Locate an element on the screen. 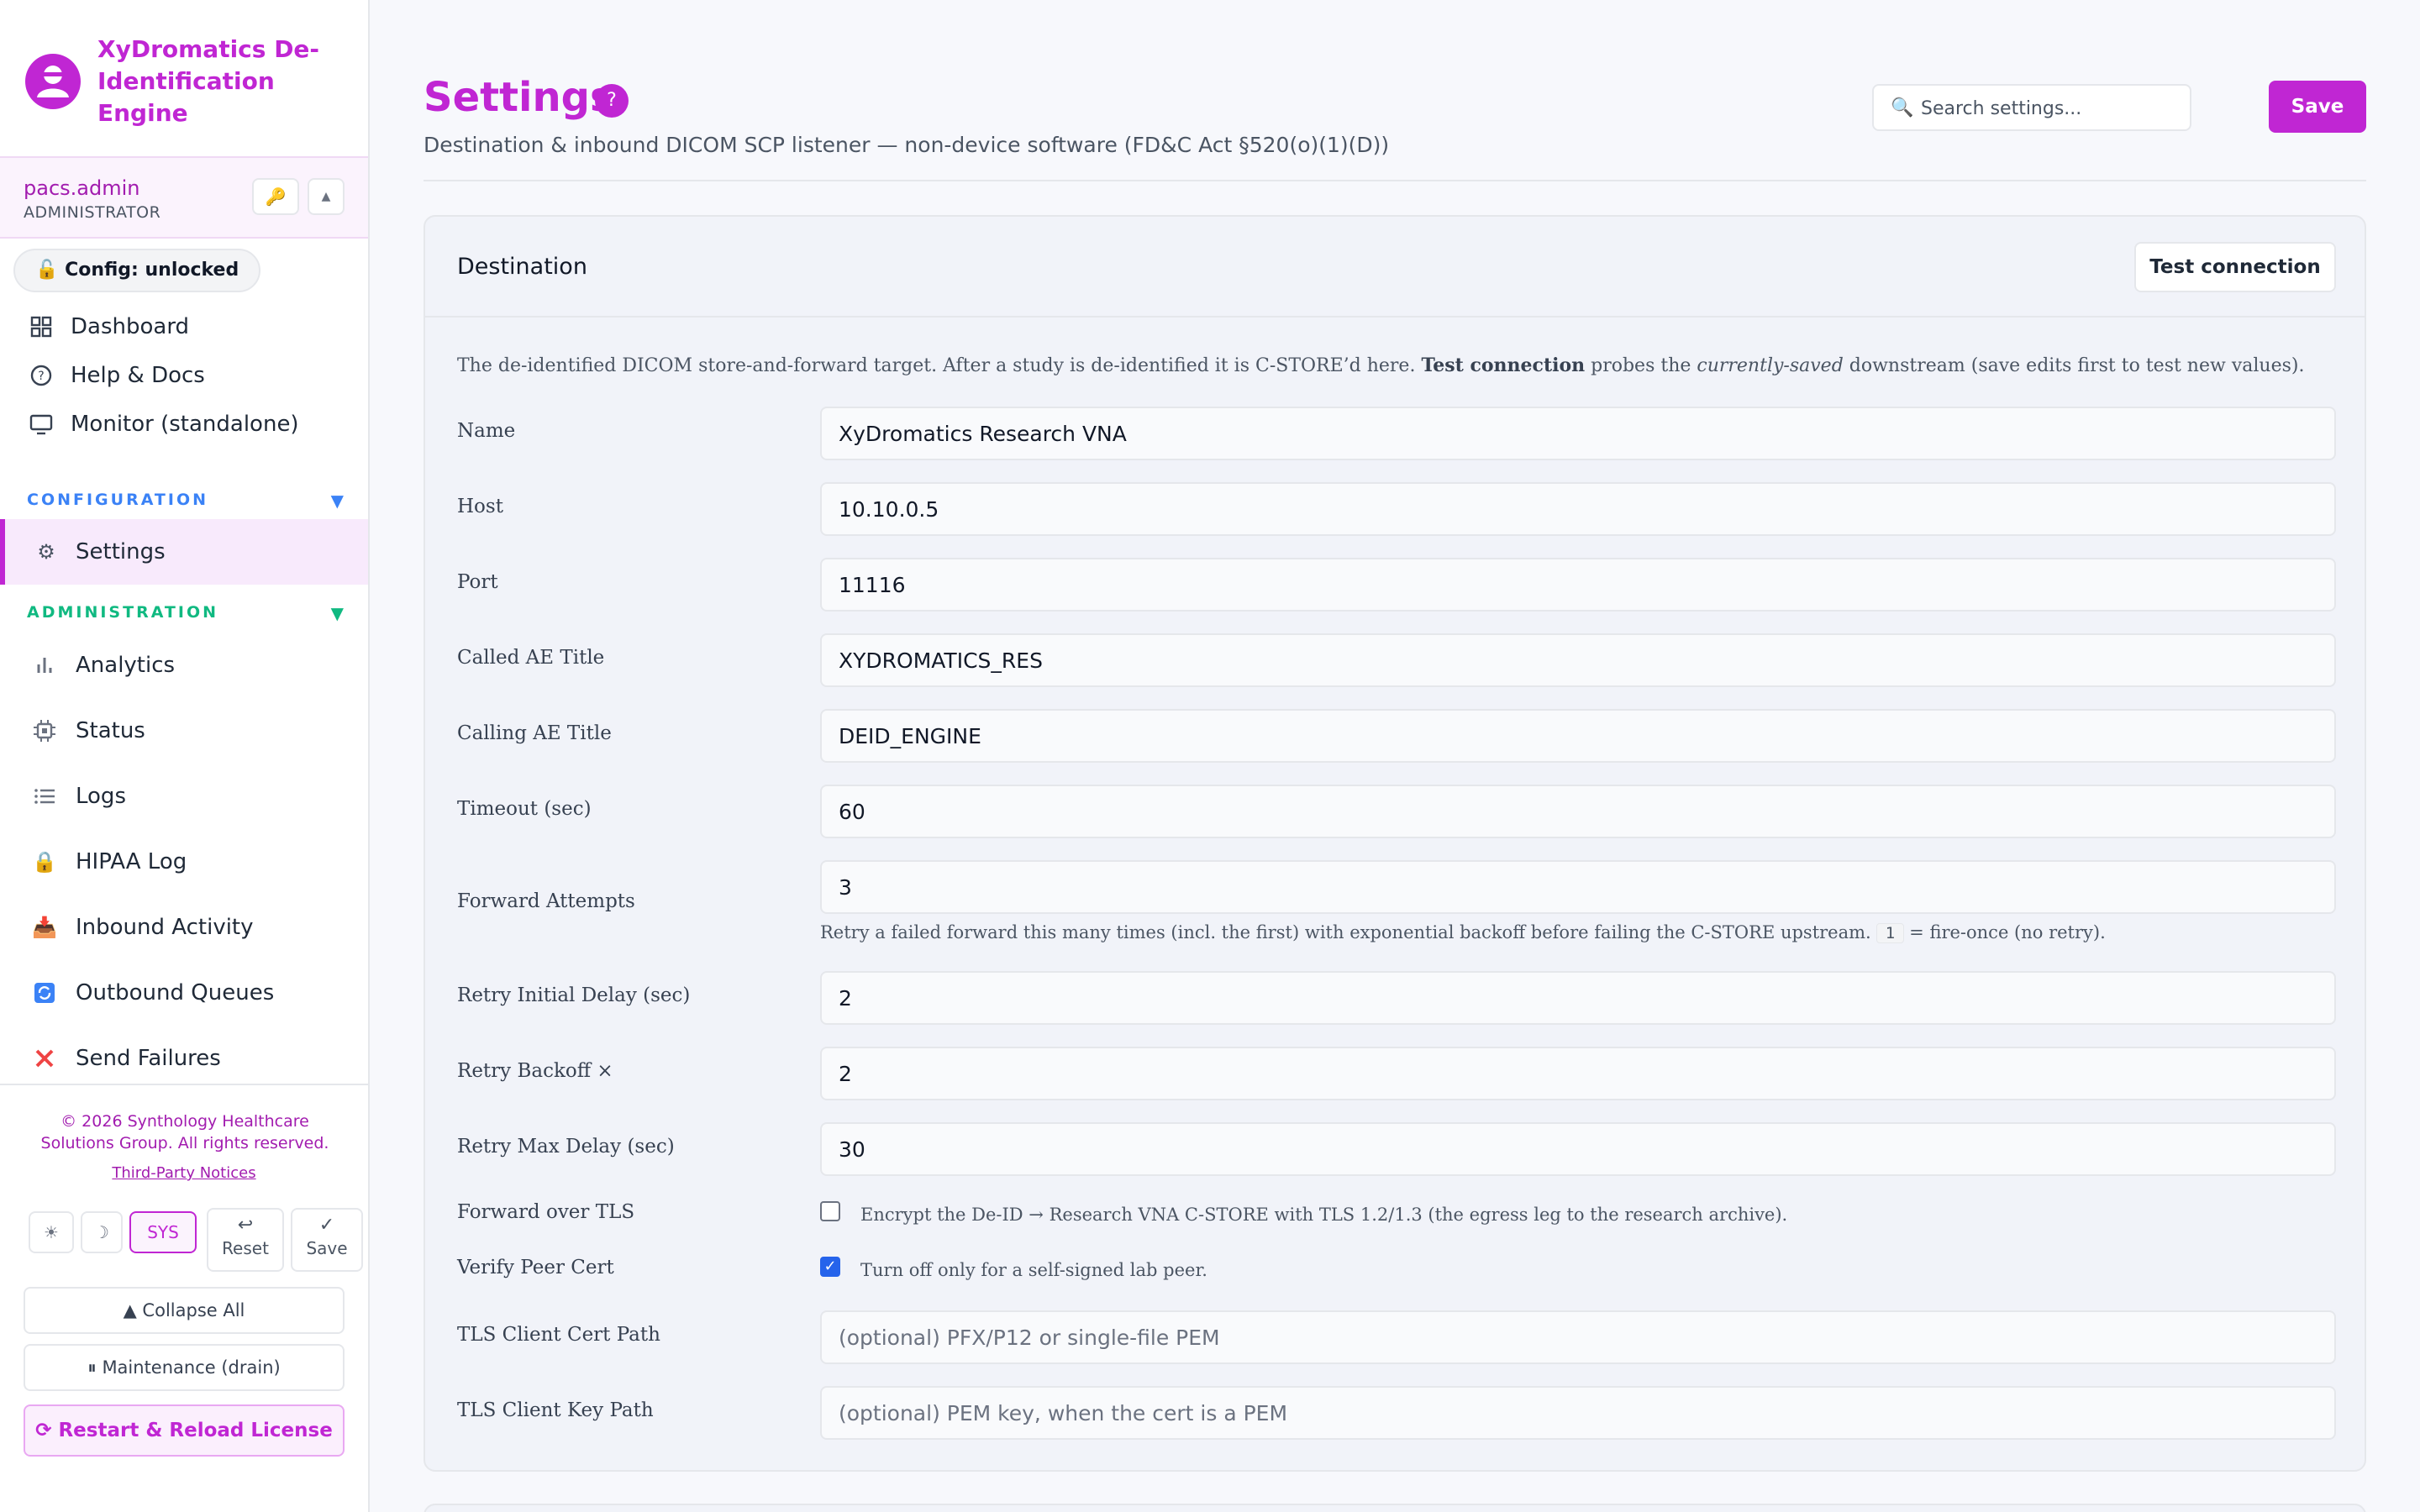 This screenshot has height=1512, width=2420. search-icon: 🔍 is located at coordinates (1903, 107).